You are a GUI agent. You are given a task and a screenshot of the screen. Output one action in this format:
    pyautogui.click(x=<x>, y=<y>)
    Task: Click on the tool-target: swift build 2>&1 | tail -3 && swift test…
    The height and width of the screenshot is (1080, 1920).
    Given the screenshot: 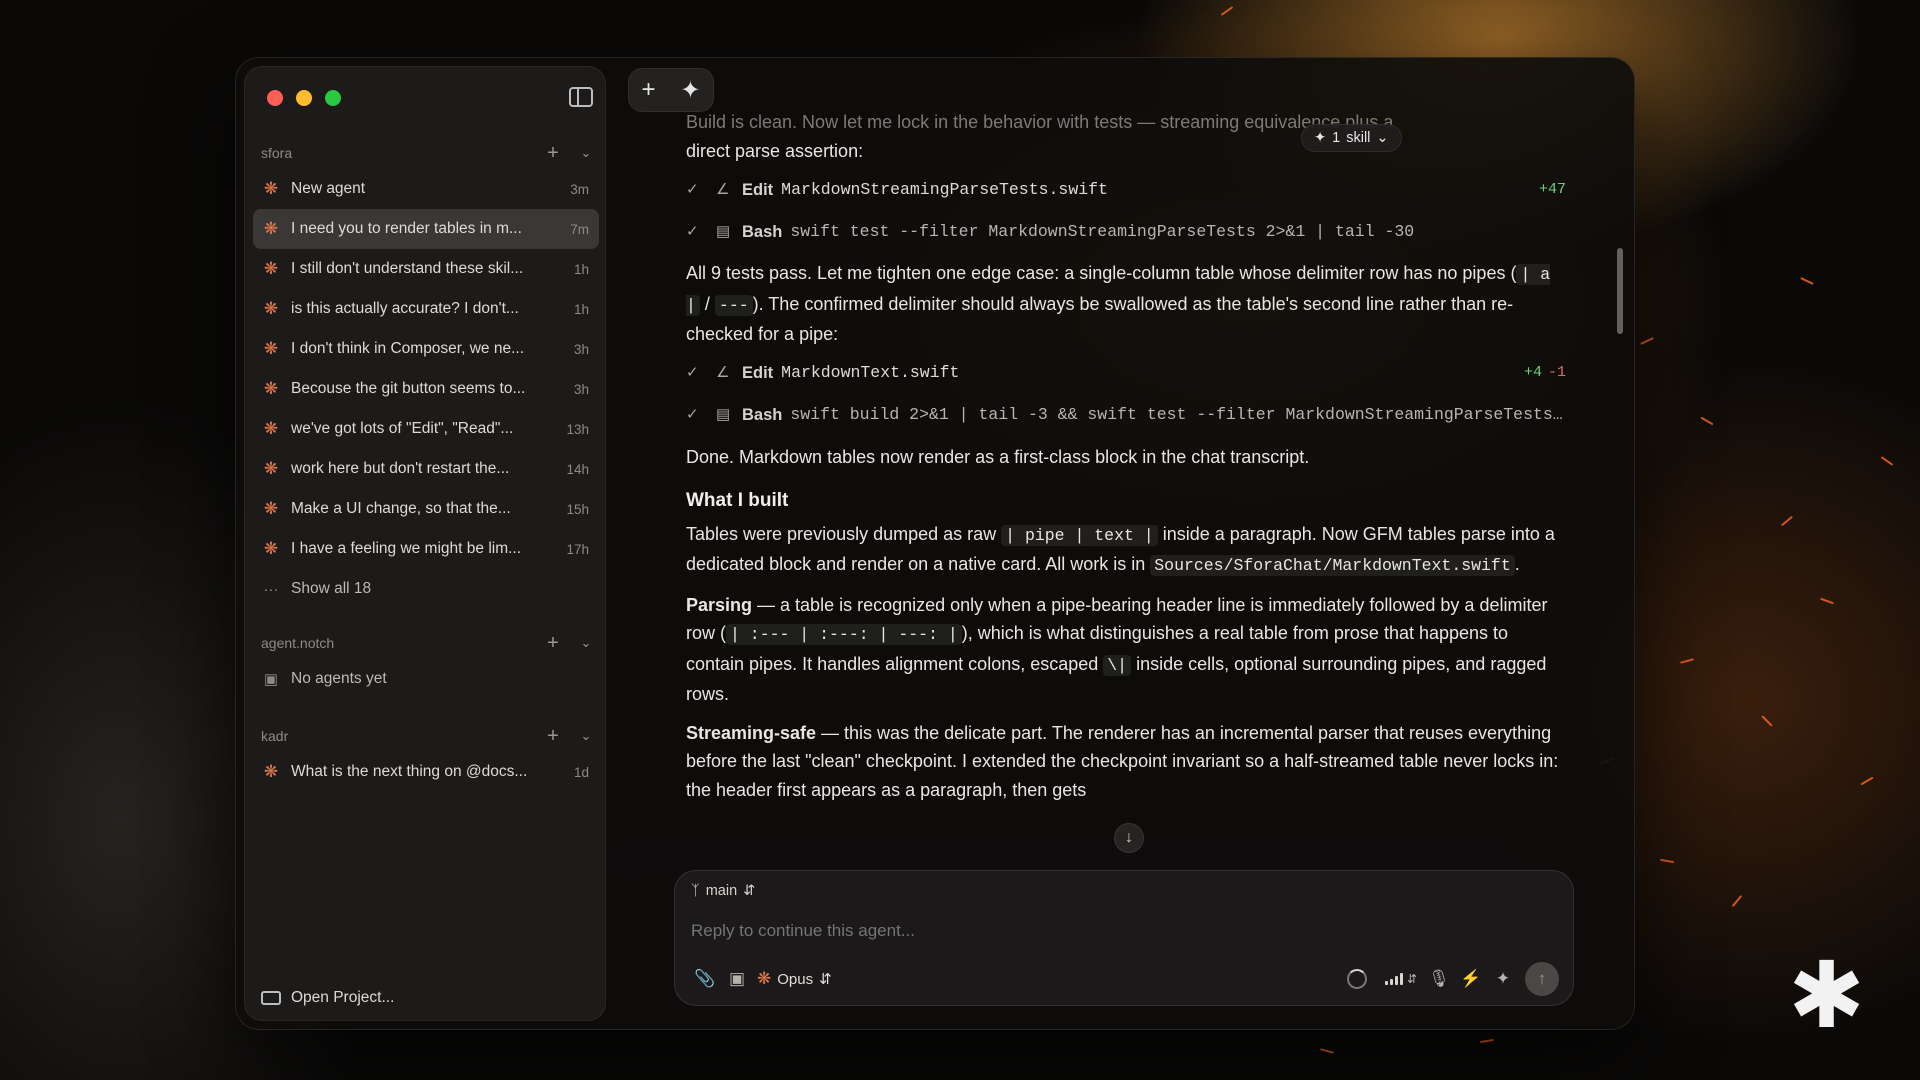 What is the action you would take?
    pyautogui.click(x=1178, y=415)
    